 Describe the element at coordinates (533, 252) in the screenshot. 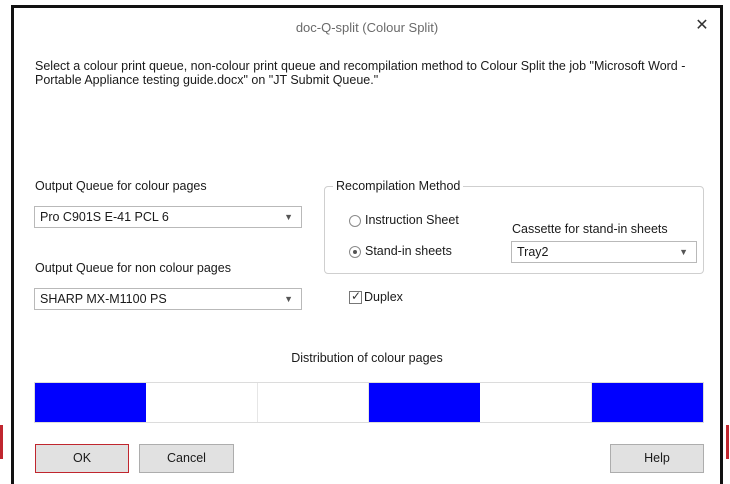

I see `cassette-value: Tray2` at that location.